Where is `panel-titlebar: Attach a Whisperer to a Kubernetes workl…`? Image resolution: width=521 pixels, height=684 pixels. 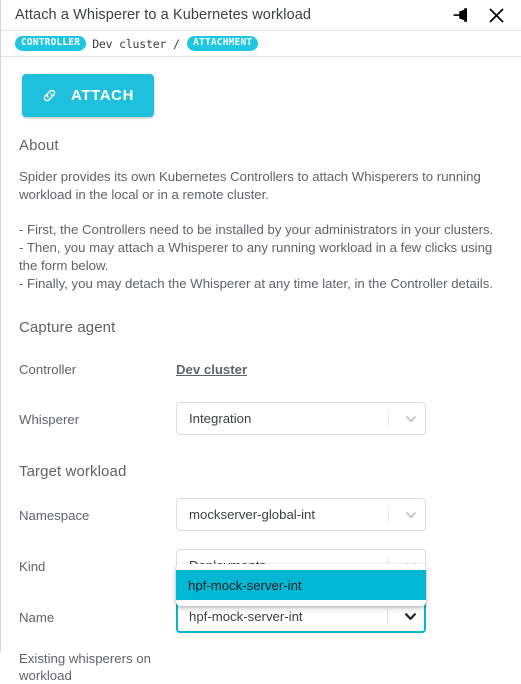 panel-titlebar: Attach a Whisperer to a Kubernetes workl… is located at coordinates (261, 15).